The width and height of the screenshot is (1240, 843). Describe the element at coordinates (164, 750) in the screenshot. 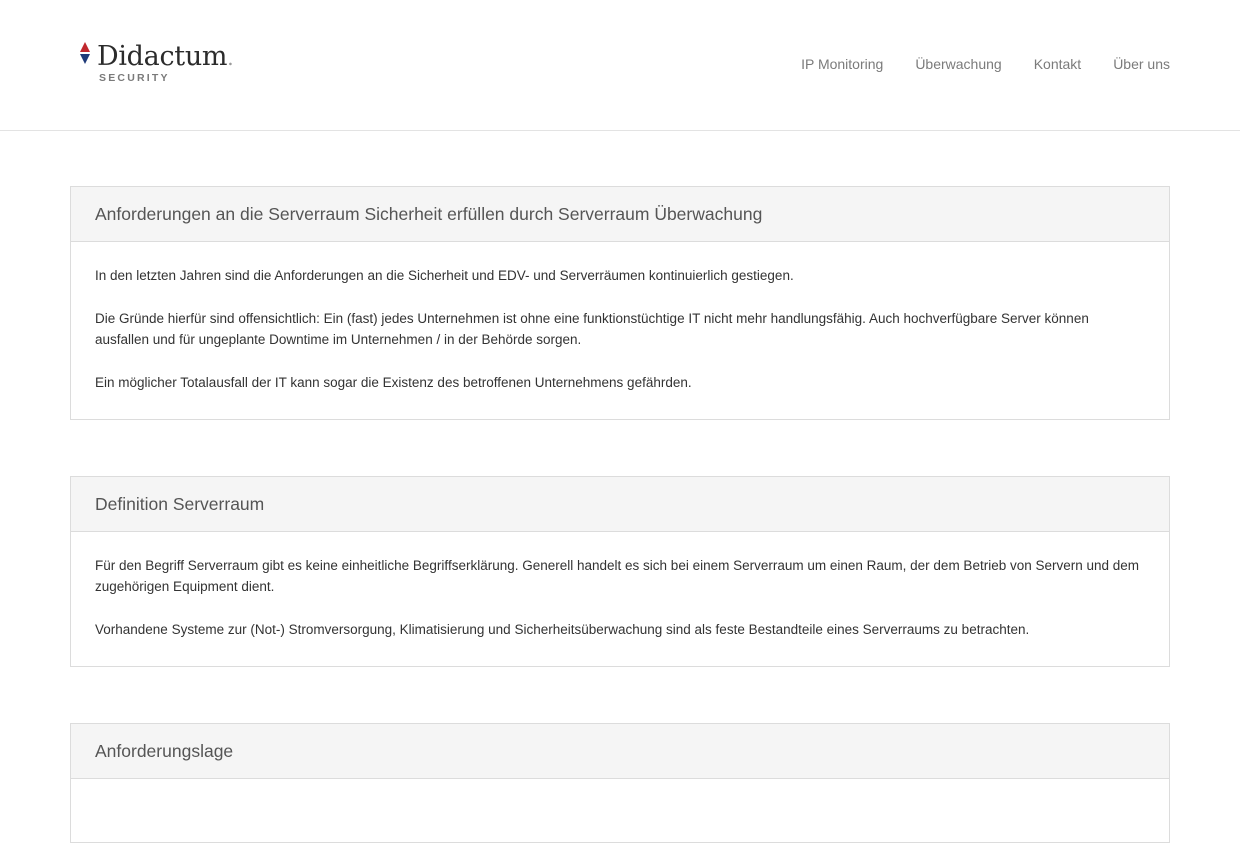

I see `panel-title: Anforderungslage` at that location.